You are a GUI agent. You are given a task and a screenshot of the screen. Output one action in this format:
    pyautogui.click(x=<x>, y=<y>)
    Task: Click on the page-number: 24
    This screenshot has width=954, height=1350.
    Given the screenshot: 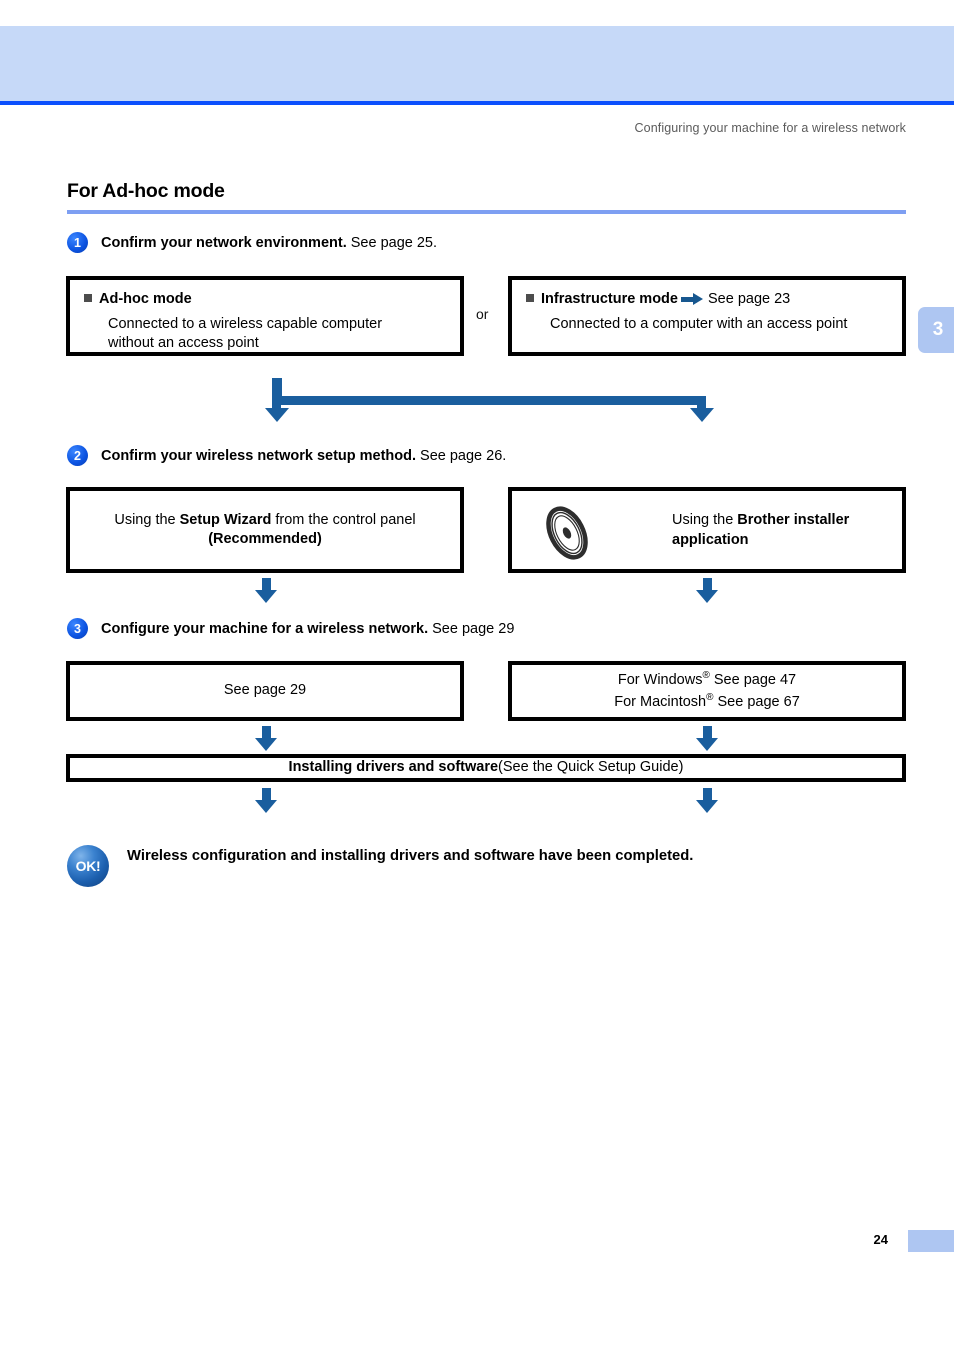 What is the action you would take?
    pyautogui.click(x=880, y=1239)
    